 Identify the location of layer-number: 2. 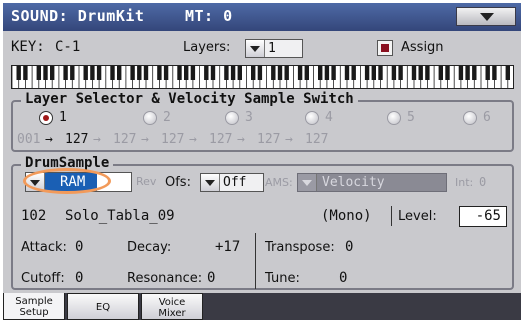
(167, 117).